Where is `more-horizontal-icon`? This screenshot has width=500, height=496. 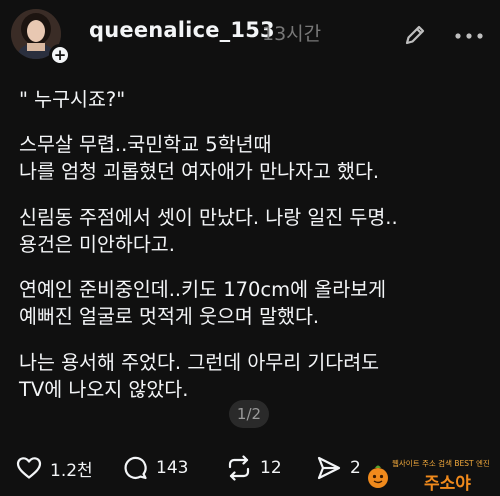 more-horizontal-icon is located at coordinates (469, 36).